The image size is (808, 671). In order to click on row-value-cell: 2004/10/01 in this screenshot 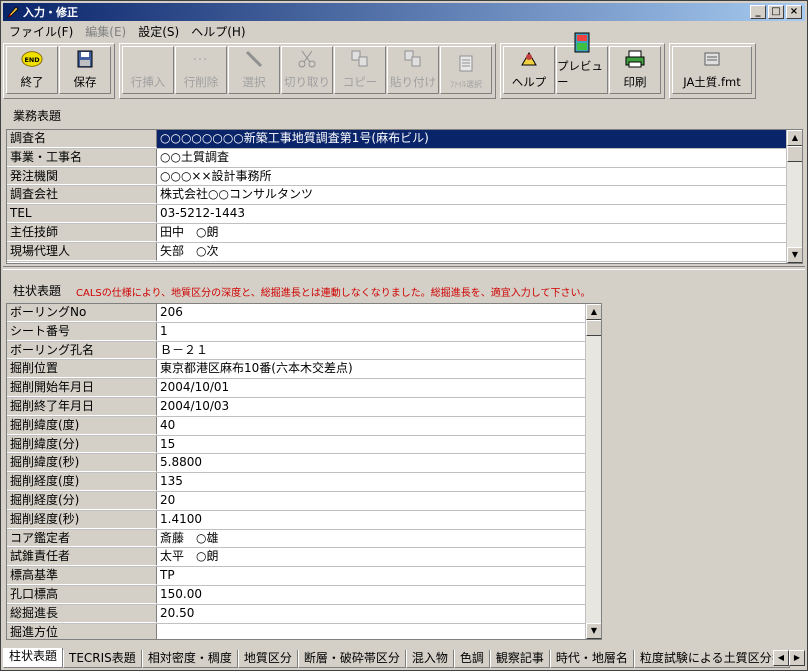, I will do `click(379, 388)`.